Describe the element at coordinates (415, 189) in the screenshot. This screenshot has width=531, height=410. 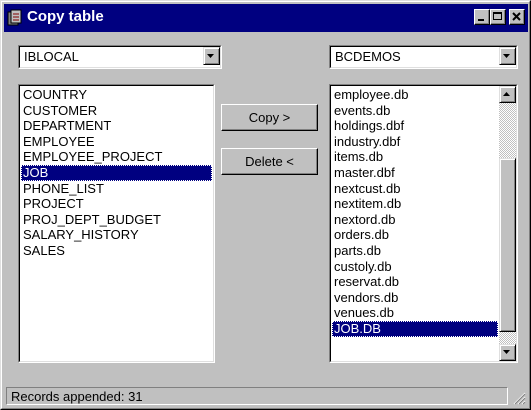
I see `list-item: nextcust.db` at that location.